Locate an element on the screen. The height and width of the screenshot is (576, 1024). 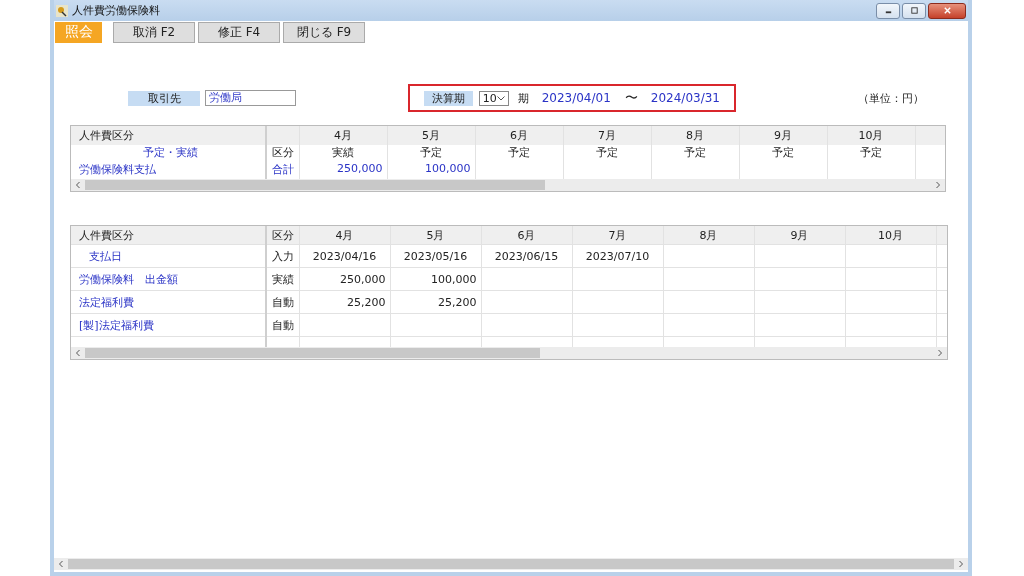
window-title: 人件費労働保険料 is located at coordinates (116, 10).